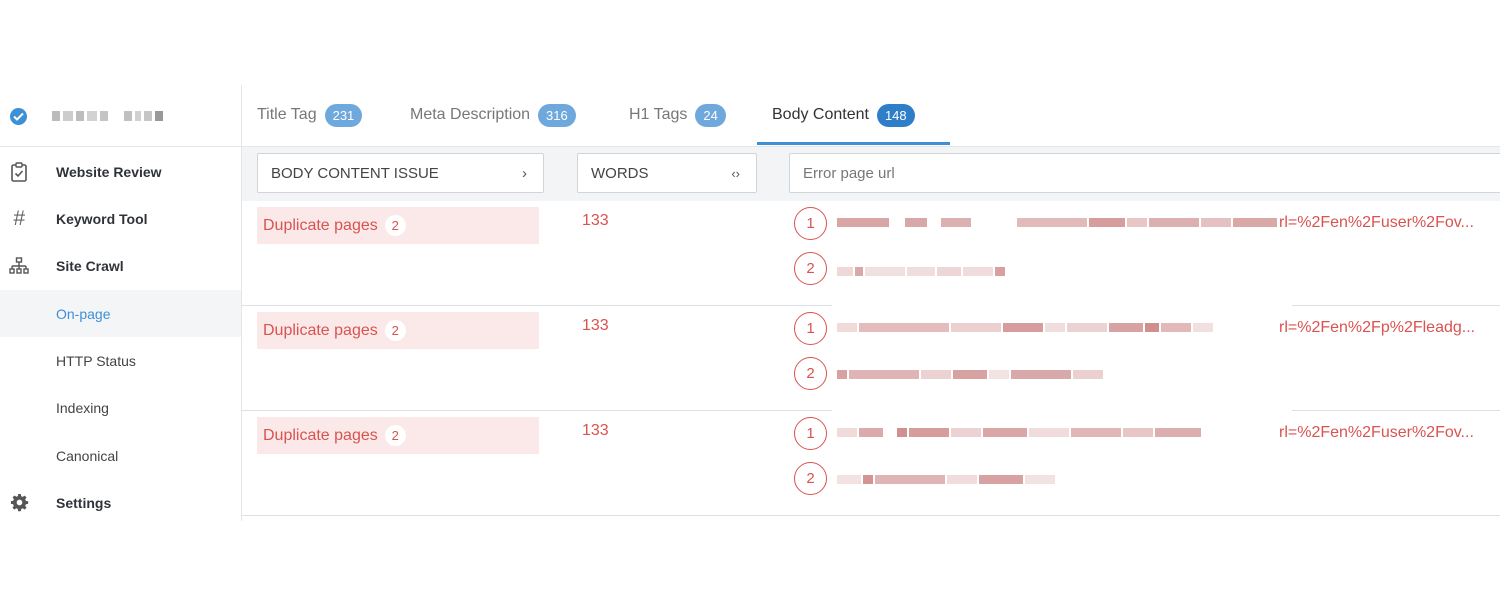 The image size is (1500, 600). Describe the element at coordinates (18, 116) in the screenshot. I see `verified-check-icon` at that location.